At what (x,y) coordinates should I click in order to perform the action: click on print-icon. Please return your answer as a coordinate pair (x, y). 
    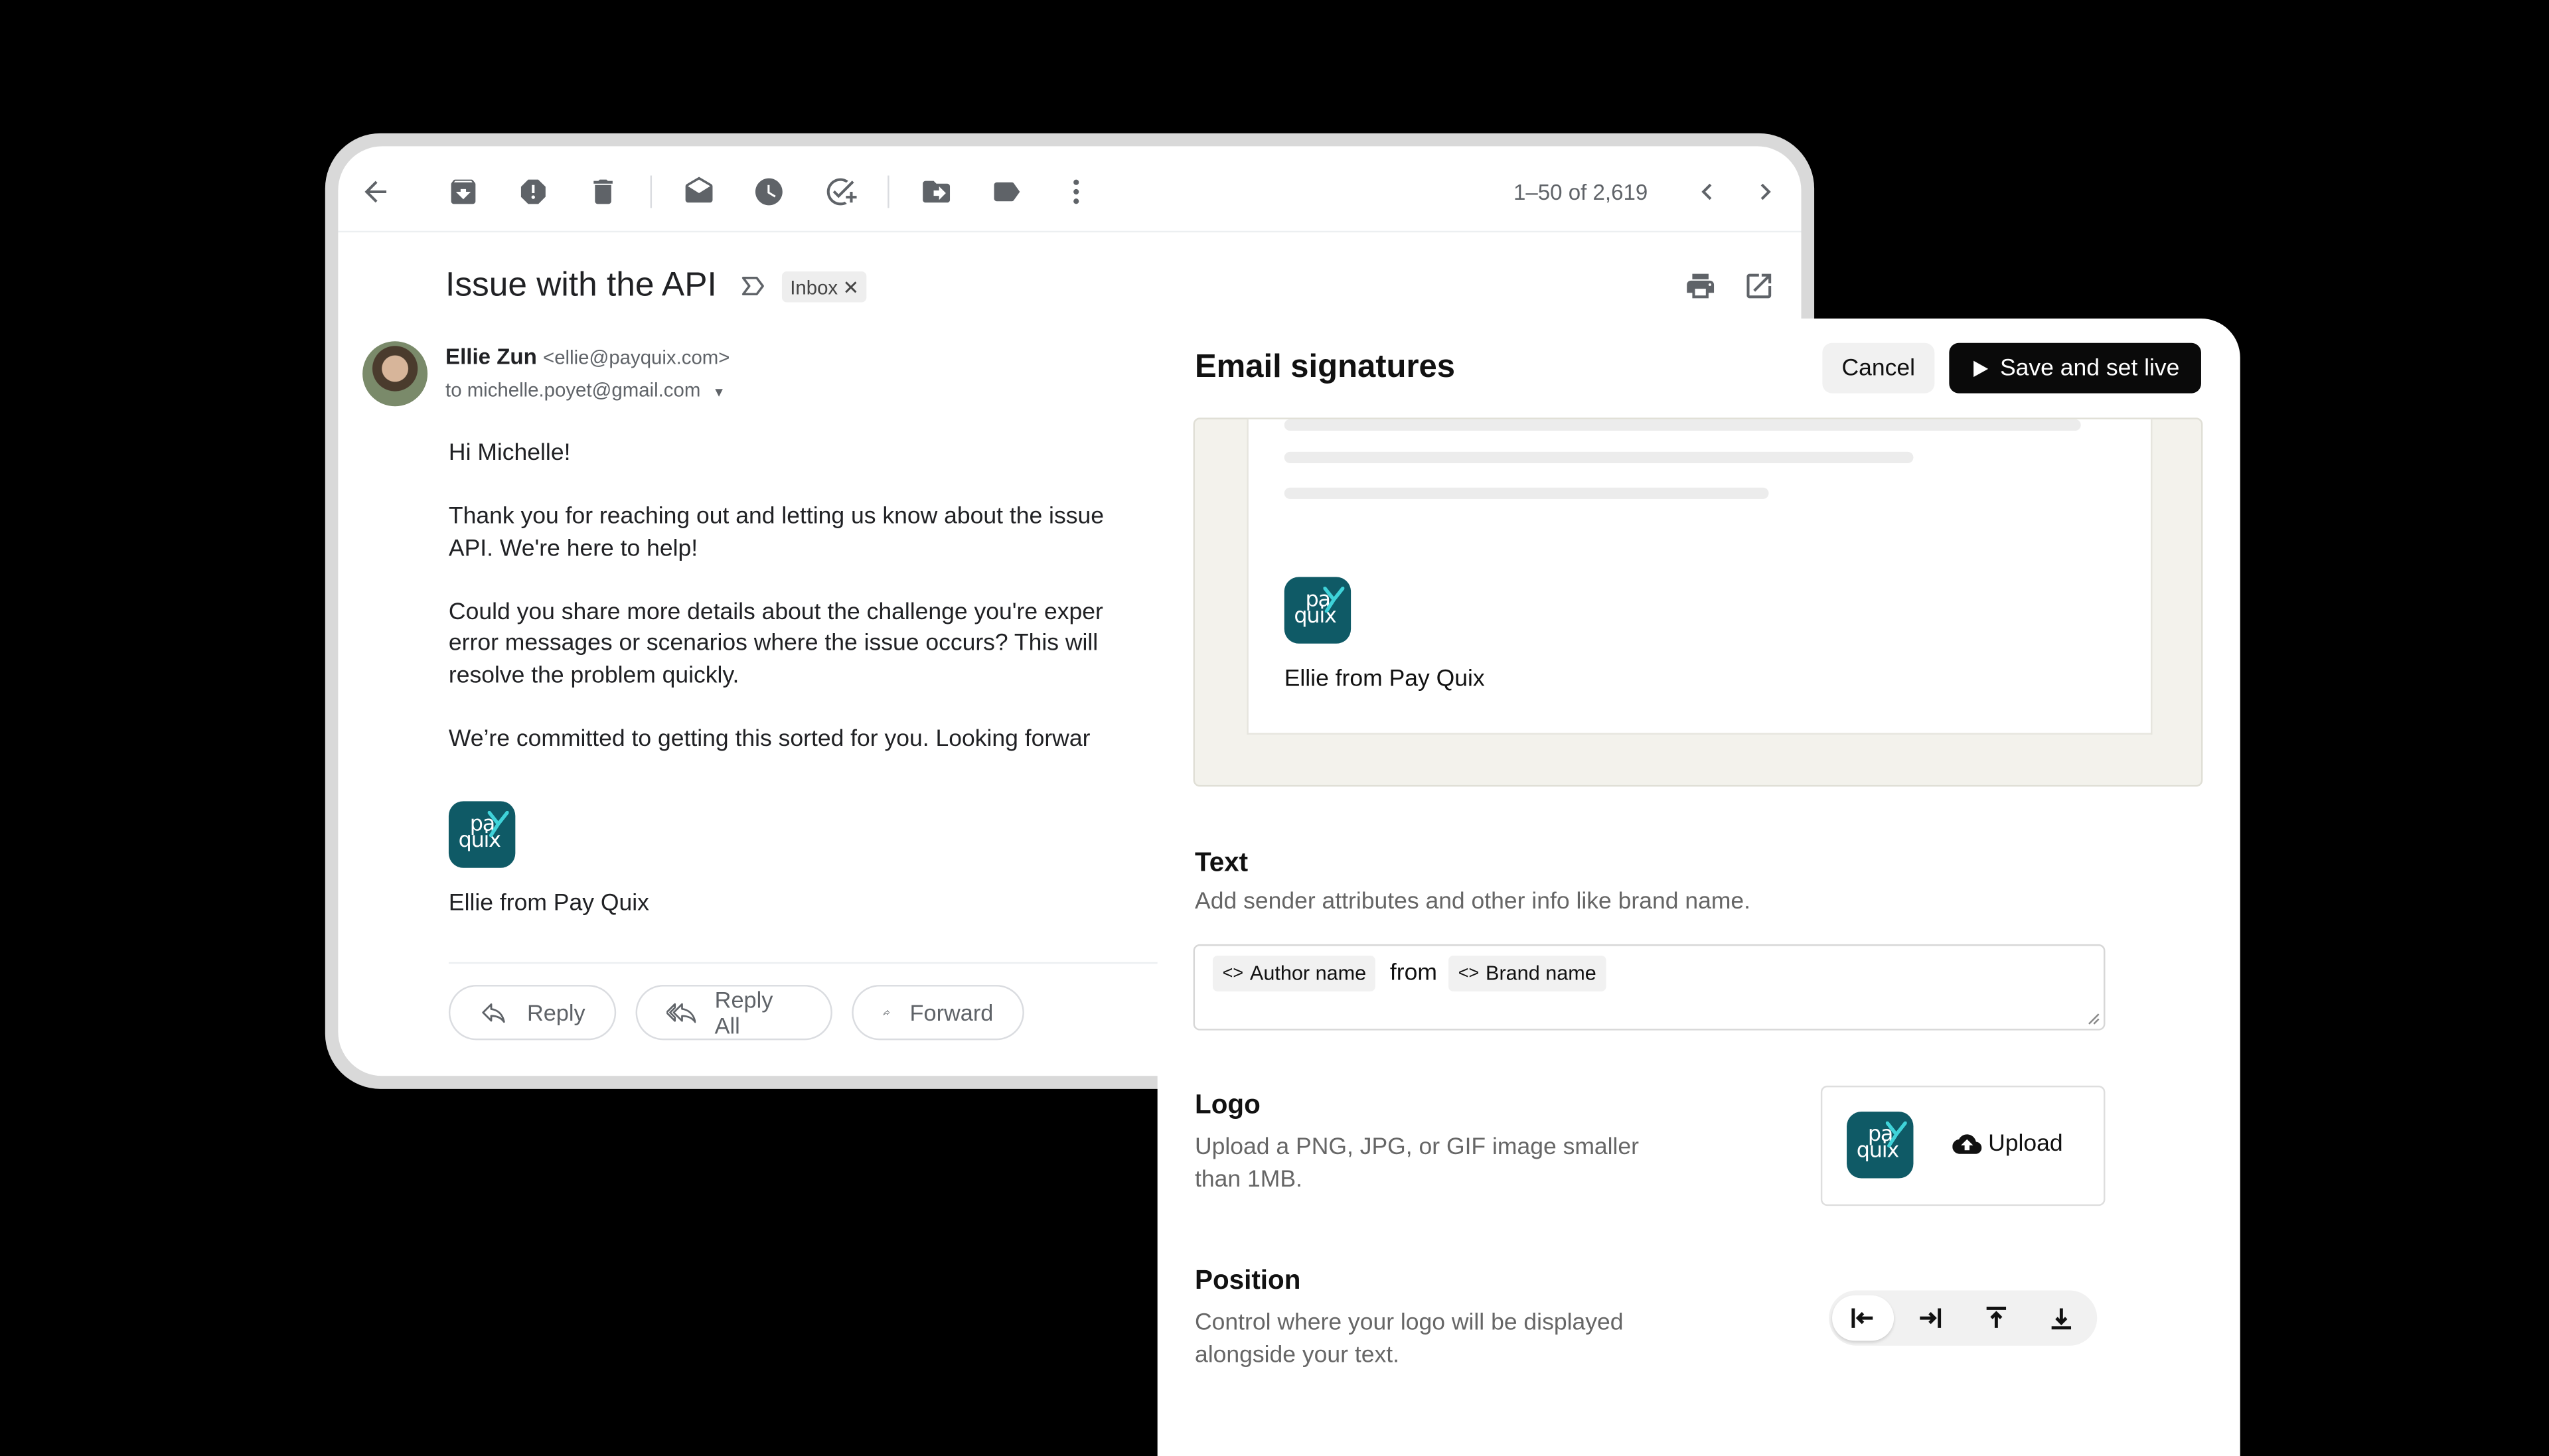
    Looking at the image, I should click on (1700, 286).